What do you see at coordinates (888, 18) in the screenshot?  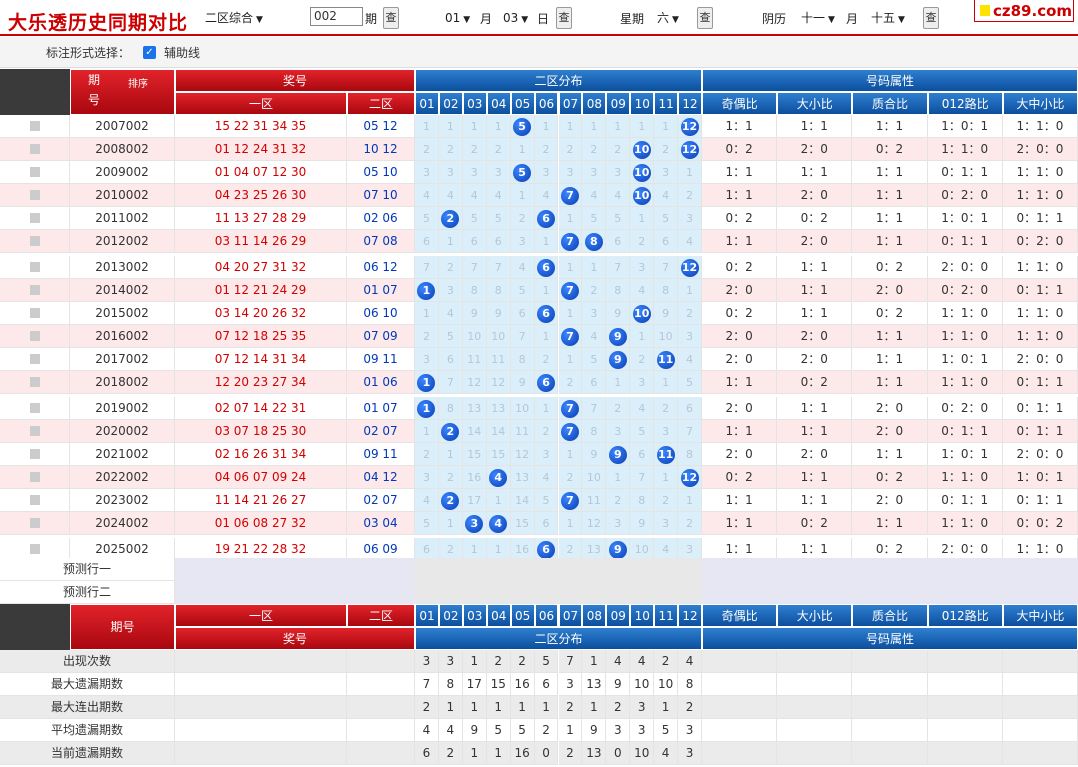 I see `lunar-day-select: 十五 ▼` at bounding box center [888, 18].